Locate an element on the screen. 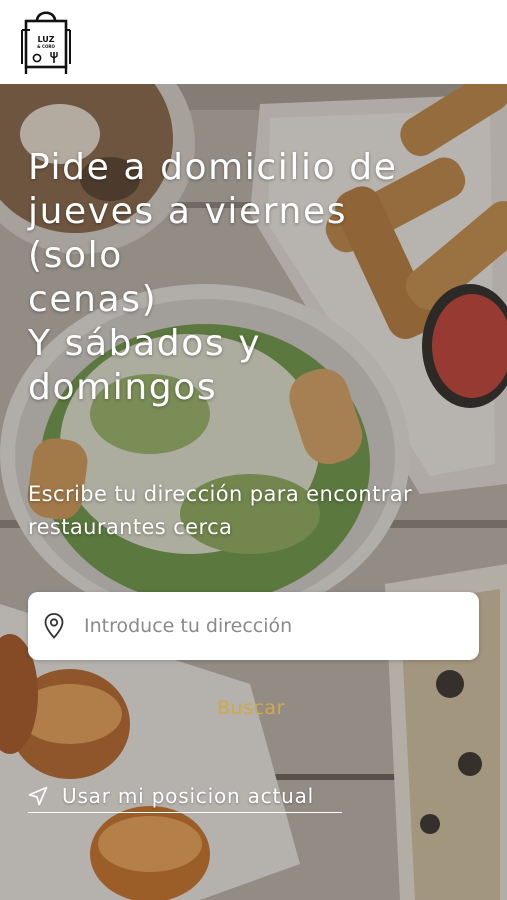  address-search-box is located at coordinates (253, 626).